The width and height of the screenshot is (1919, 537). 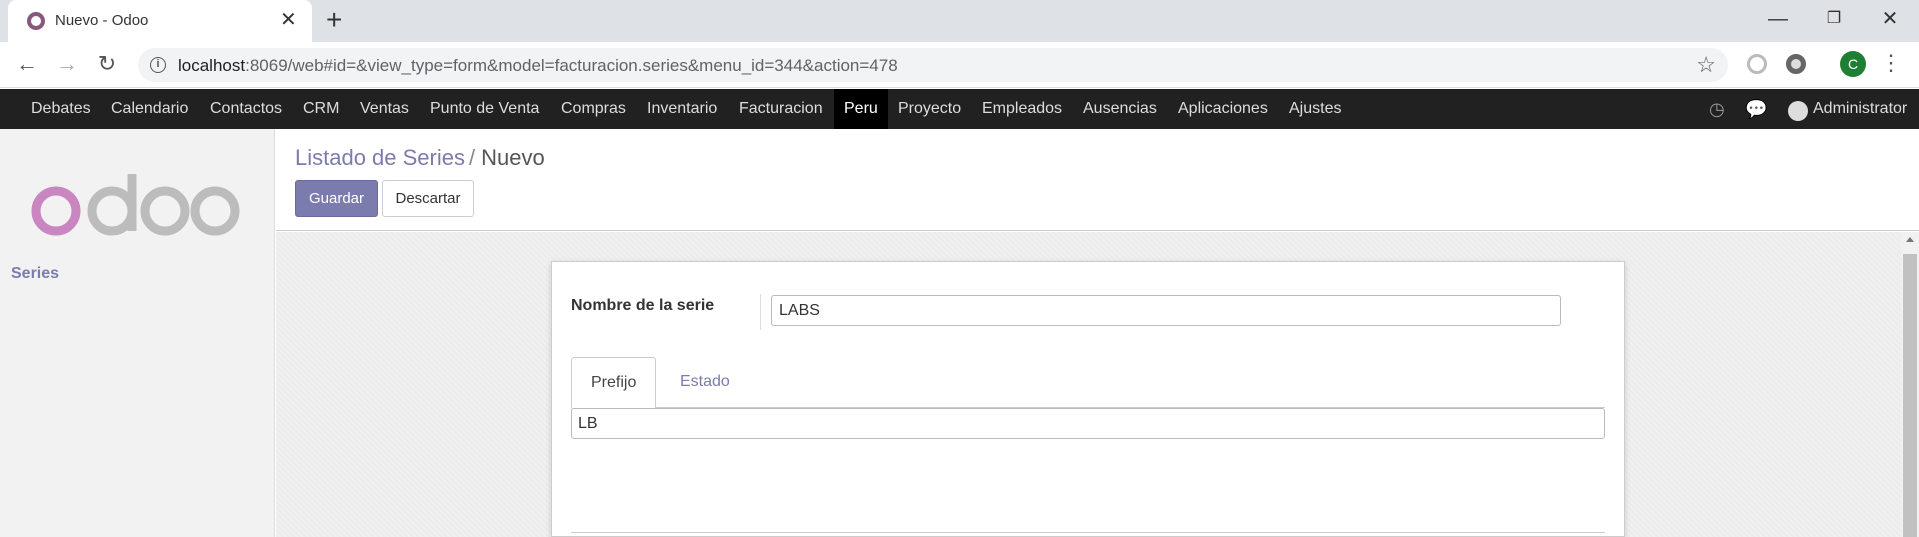 I want to click on menu-item-proyecto: Proyecto, so click(x=929, y=109).